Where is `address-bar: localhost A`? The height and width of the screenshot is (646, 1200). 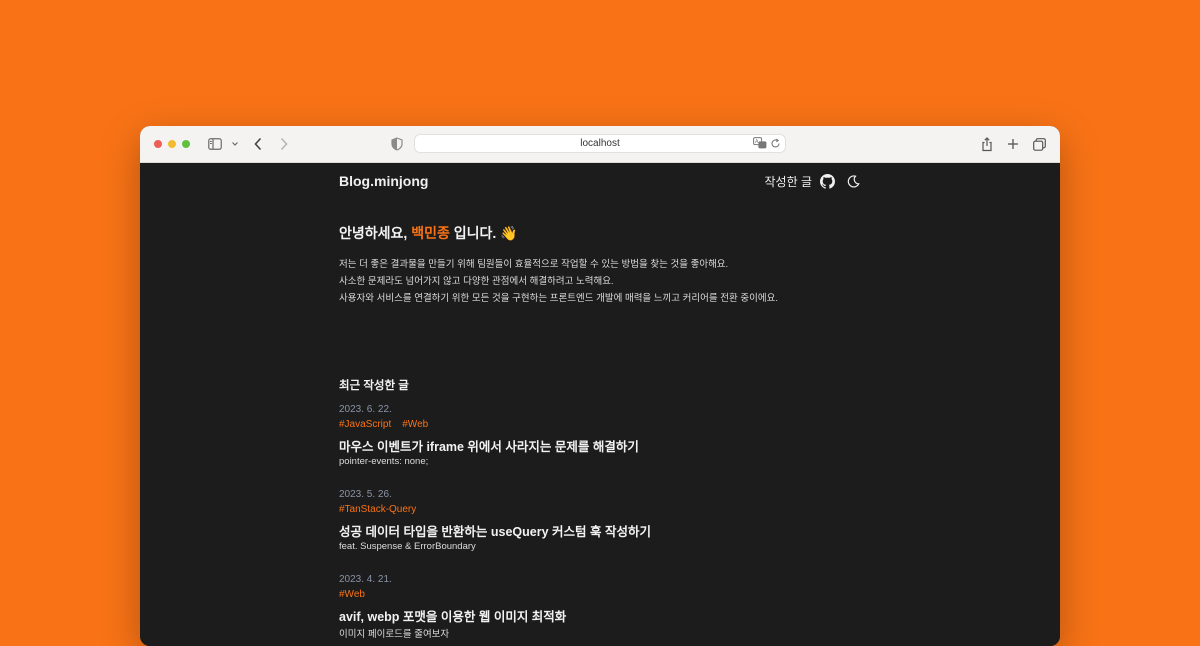 address-bar: localhost A is located at coordinates (600, 143).